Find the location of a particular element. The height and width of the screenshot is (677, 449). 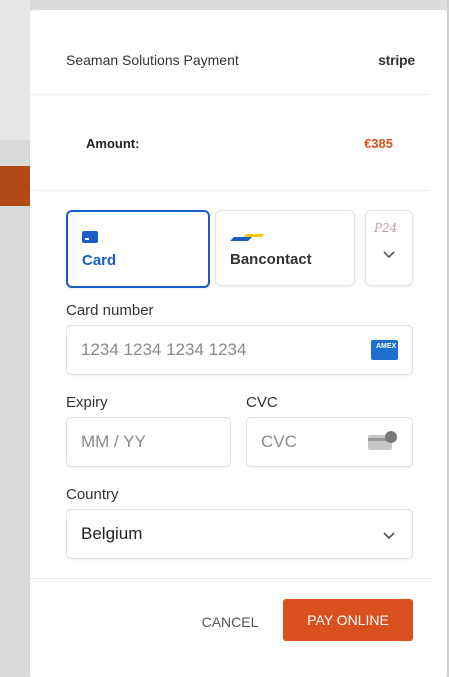

stripe-logo: stripe is located at coordinates (396, 60).